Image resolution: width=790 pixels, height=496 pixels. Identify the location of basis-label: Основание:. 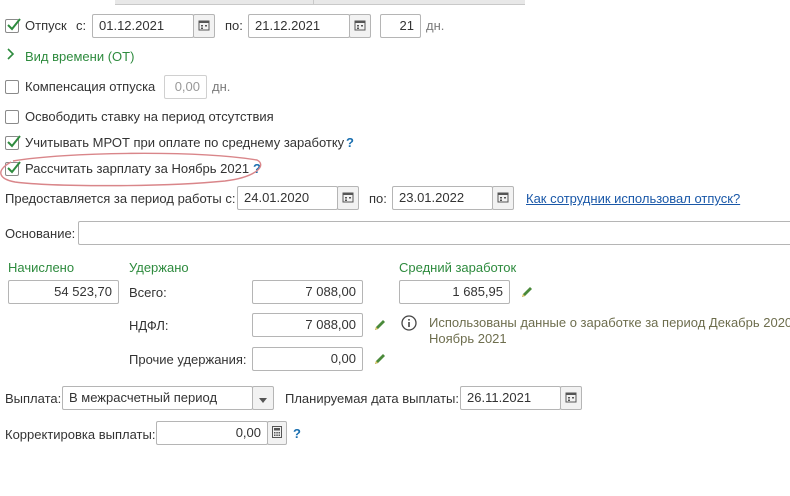
(40, 233).